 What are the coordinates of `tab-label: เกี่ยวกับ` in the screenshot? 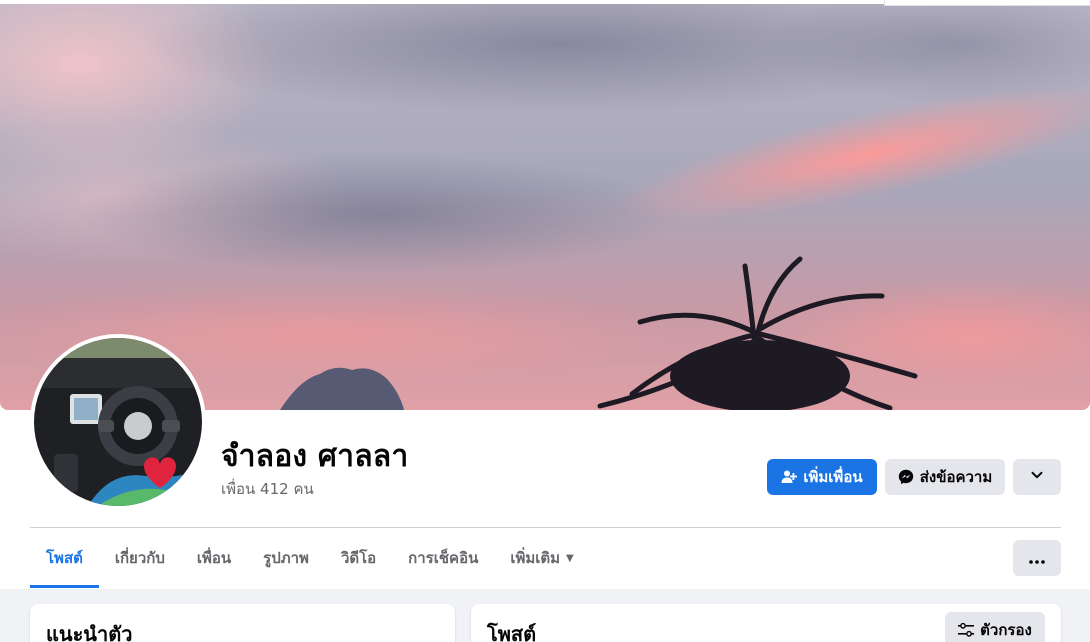 It's located at (139, 558).